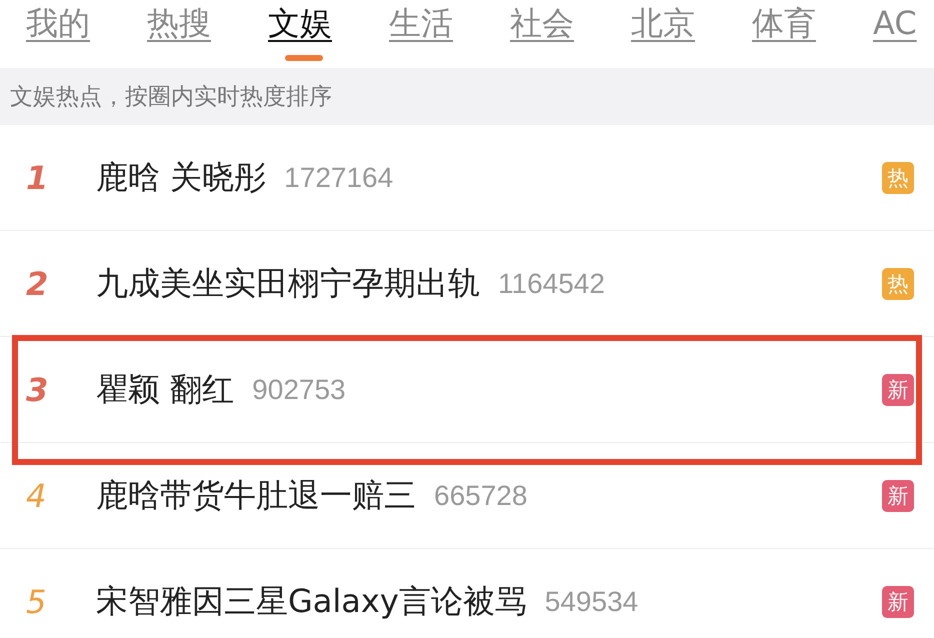  What do you see at coordinates (665, 23) in the screenshot?
I see `category-tab: 北京` at bounding box center [665, 23].